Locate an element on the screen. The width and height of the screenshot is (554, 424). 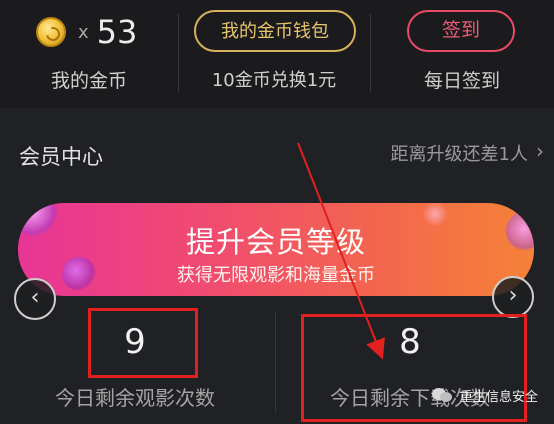
annotation-arrow is located at coordinates (341, 251).